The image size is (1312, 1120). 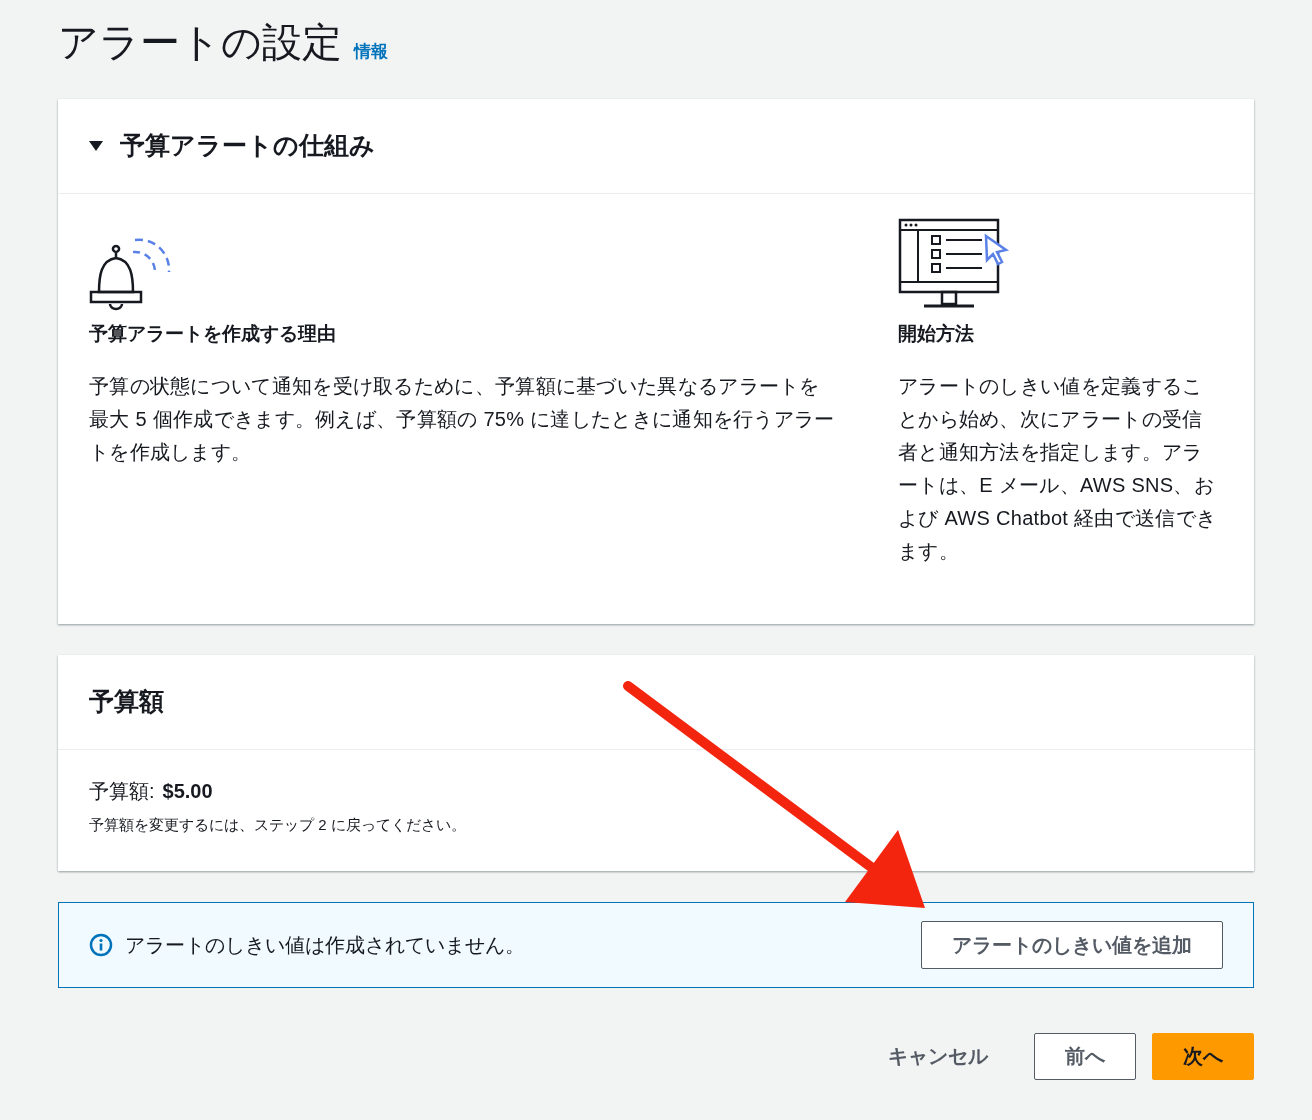 I want to click on previous-button: 前へ, so click(x=1085, y=1056).